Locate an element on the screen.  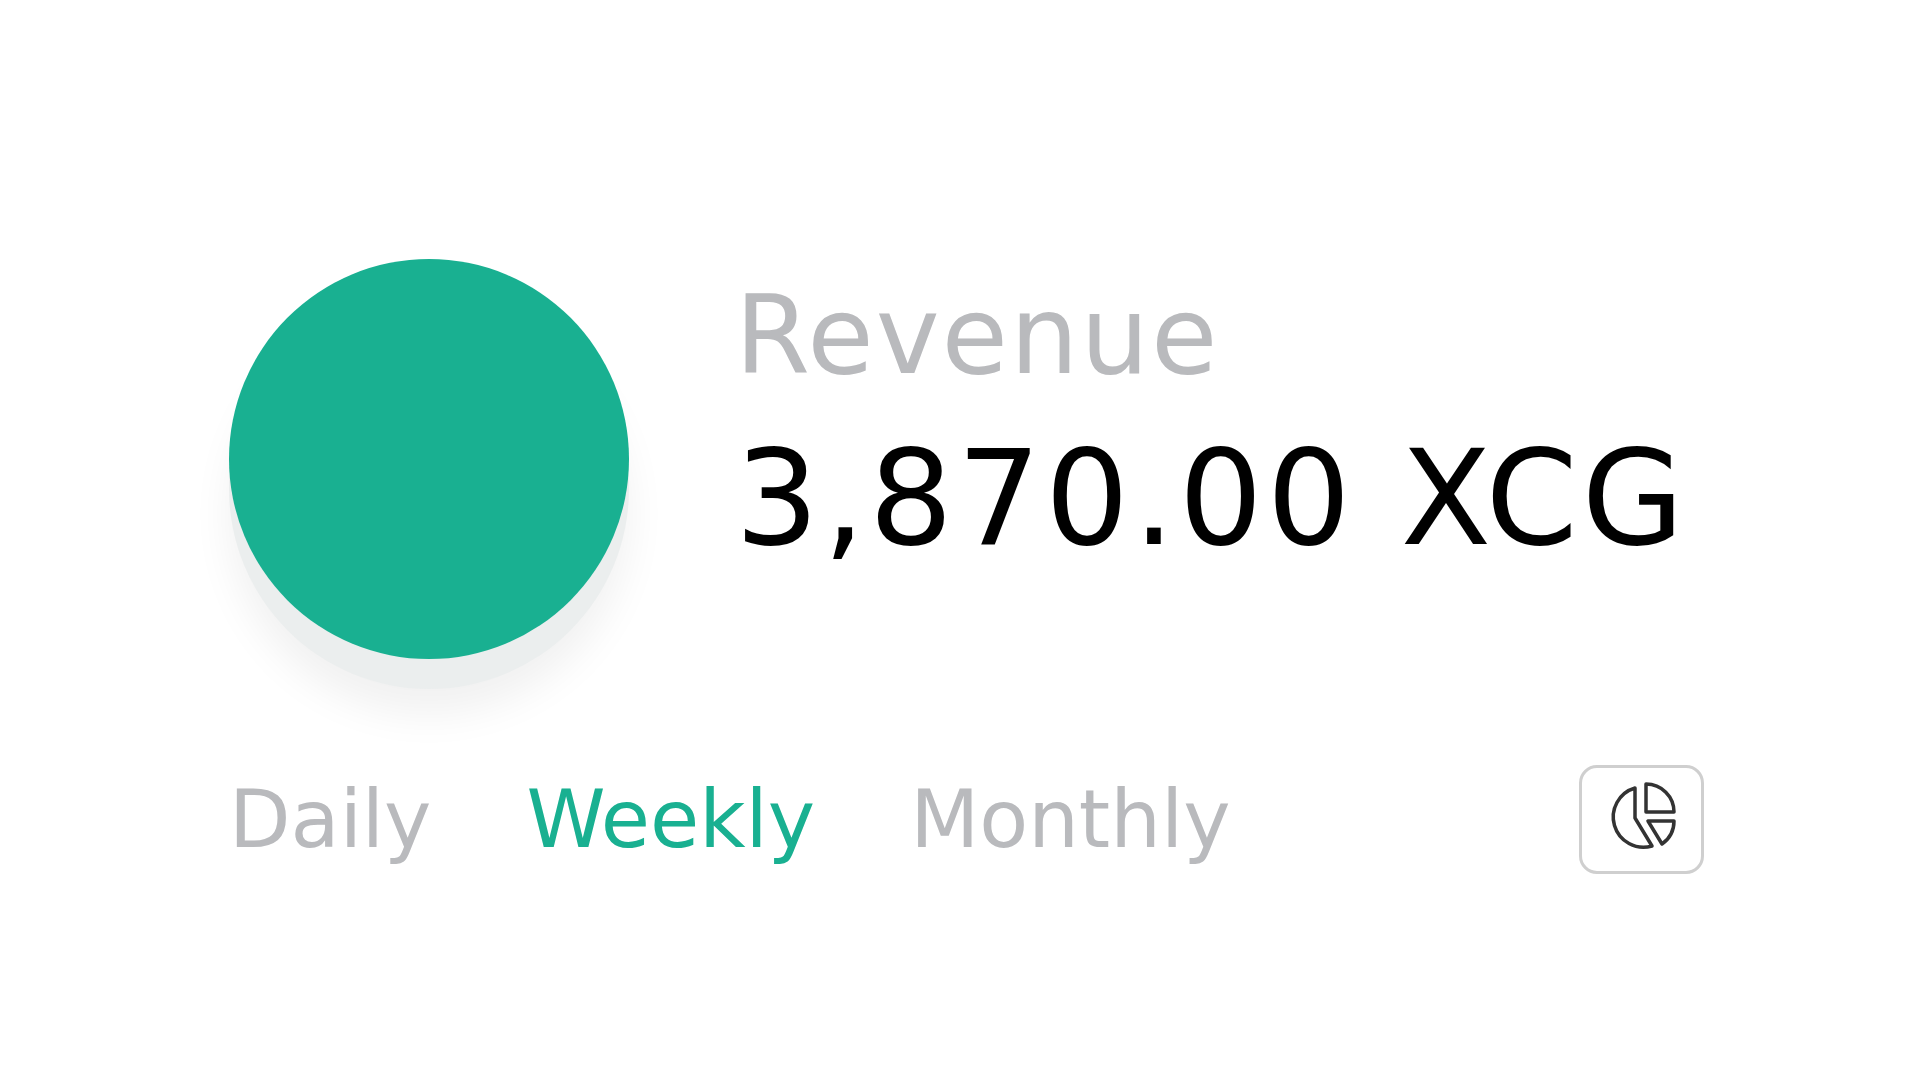
period-tab: Monthly is located at coordinates (1070, 819).